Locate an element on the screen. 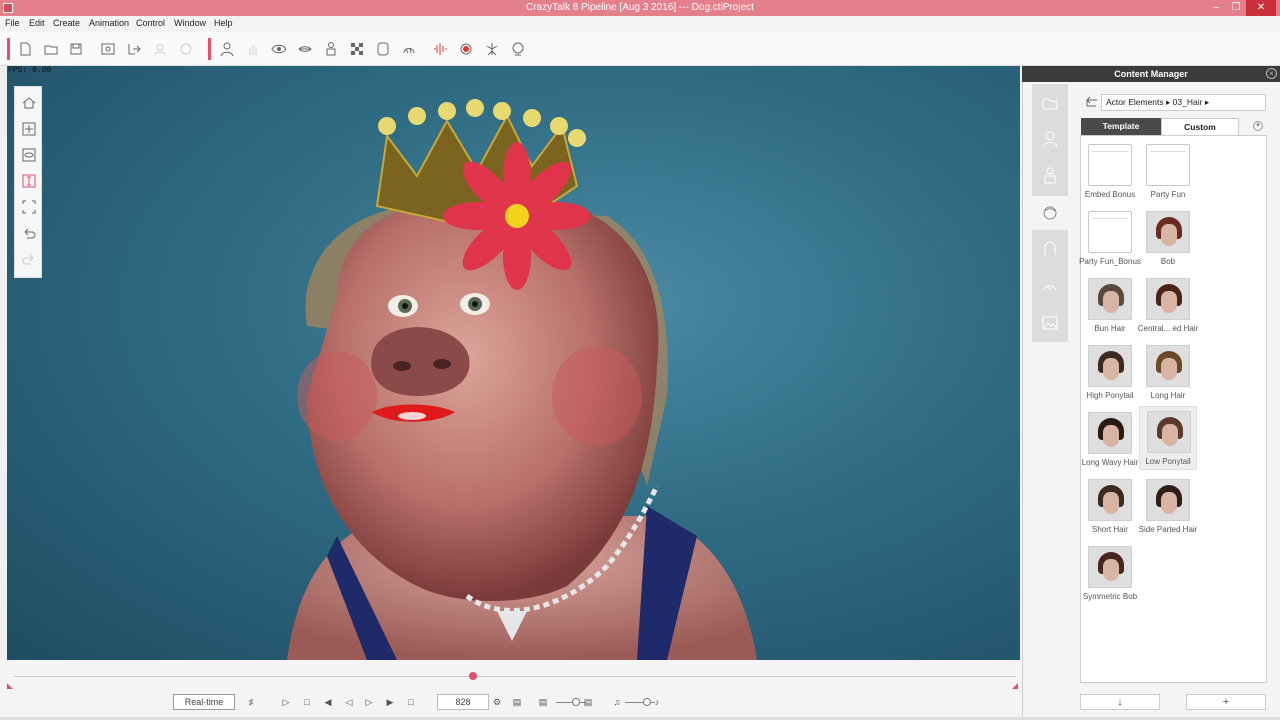 Image resolution: width=1280 pixels, height=720 pixels. toolbar-separator is located at coordinates (209, 49).